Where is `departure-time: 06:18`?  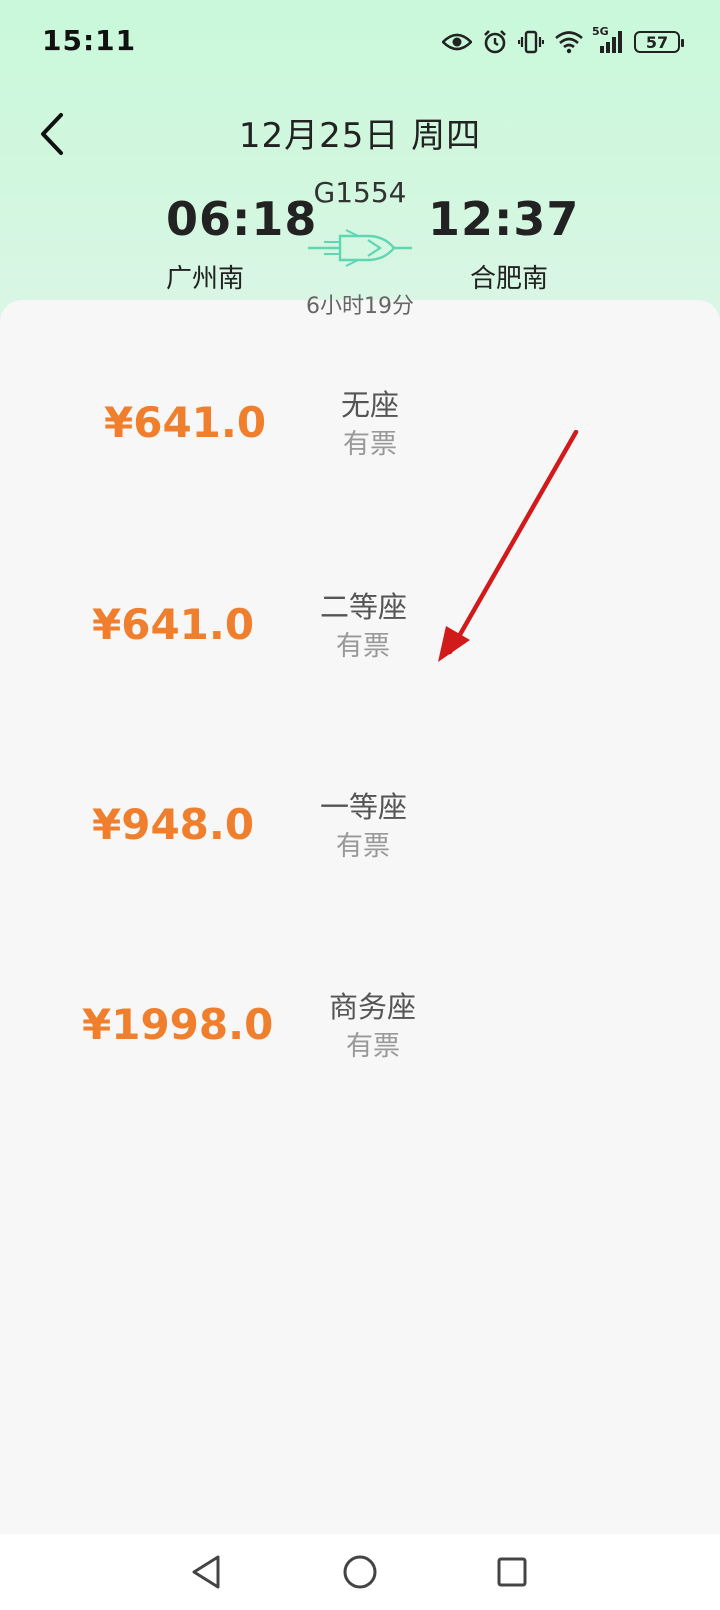
departure-time: 06:18 is located at coordinates (242, 219).